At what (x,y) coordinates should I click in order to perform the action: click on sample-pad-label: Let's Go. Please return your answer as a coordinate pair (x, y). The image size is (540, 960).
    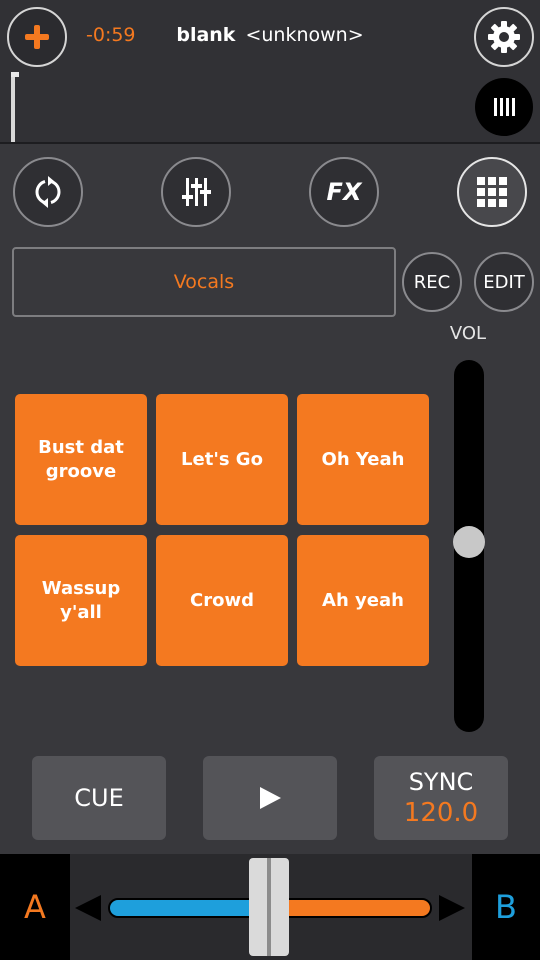
    Looking at the image, I should click on (222, 459).